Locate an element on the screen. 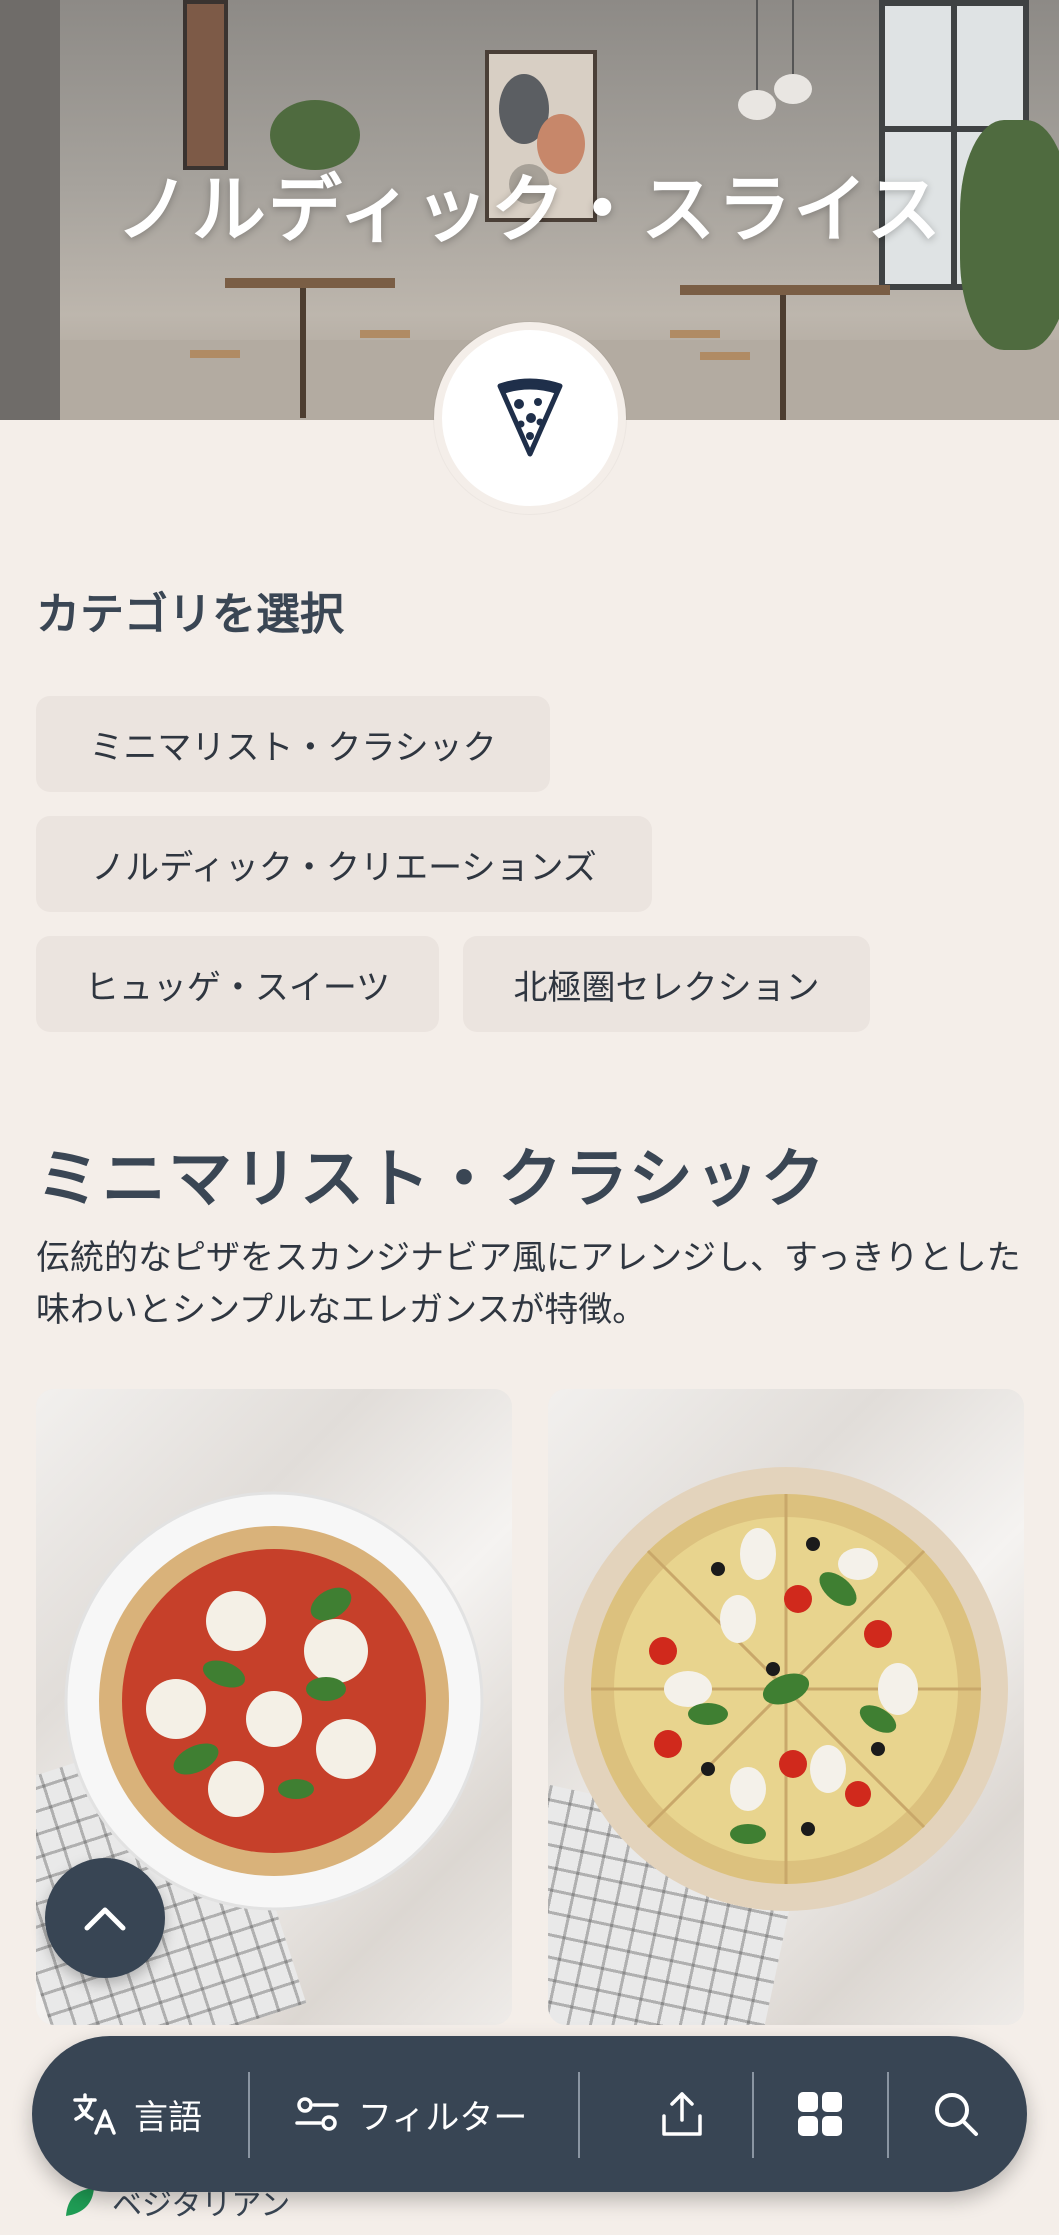 Image resolution: width=1059 pixels, height=2235 pixels. page-title: ノルディック・スライス is located at coordinates (529, 210).